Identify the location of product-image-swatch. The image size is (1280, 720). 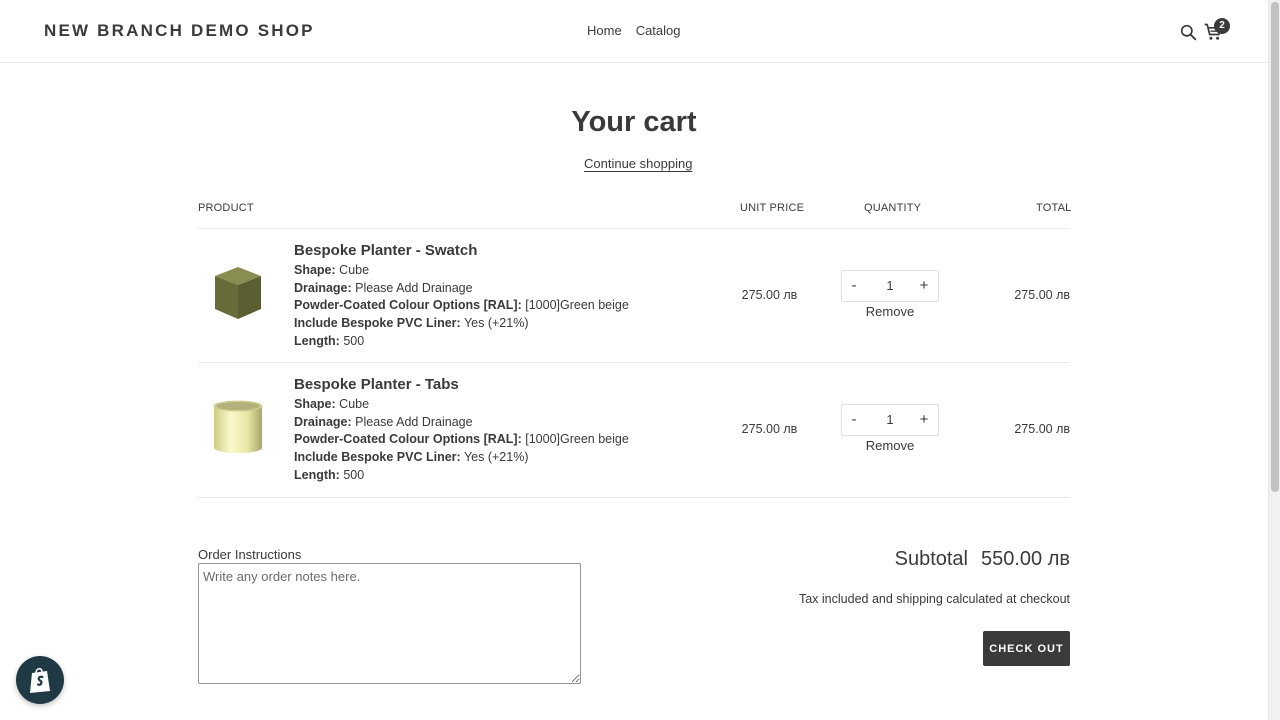
(238, 293).